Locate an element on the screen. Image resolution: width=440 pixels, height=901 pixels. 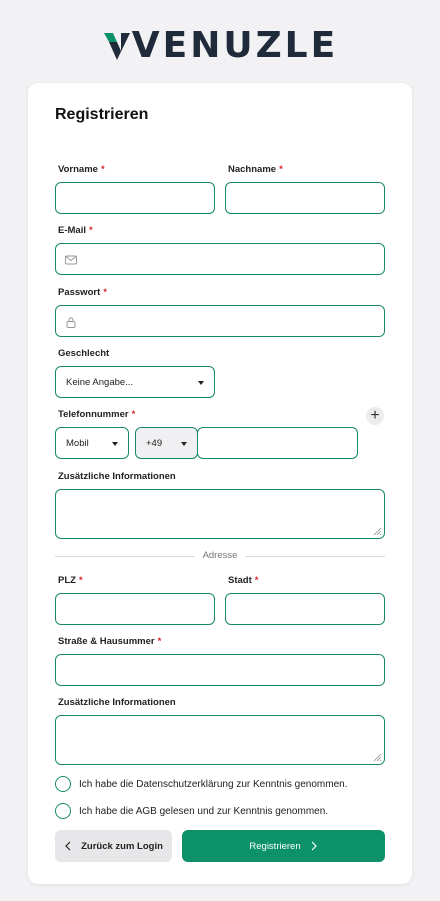
stadt-field is located at coordinates (305, 609).